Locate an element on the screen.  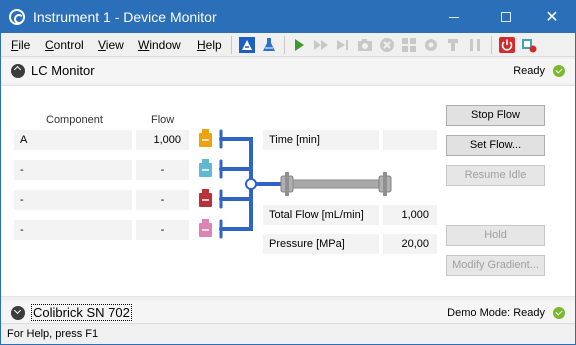
mixer-junction-icon is located at coordinates (251, 184).